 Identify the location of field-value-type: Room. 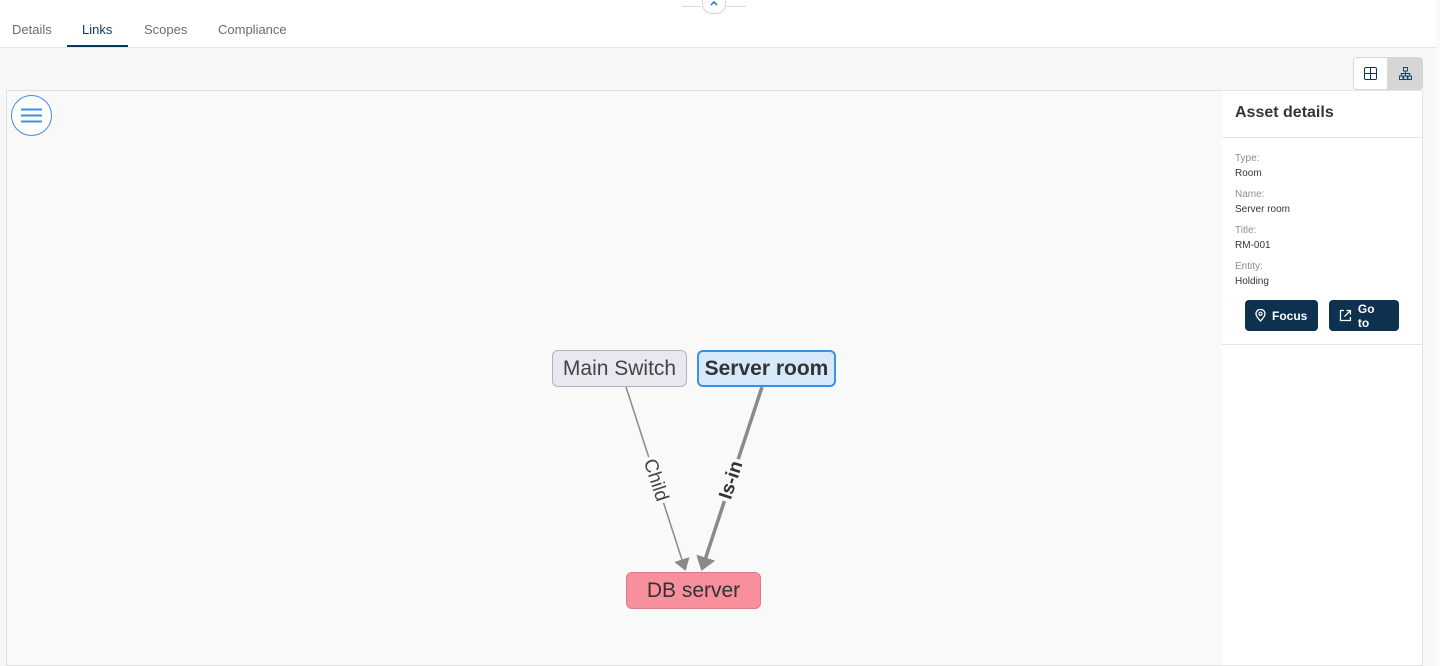
(1248, 173).